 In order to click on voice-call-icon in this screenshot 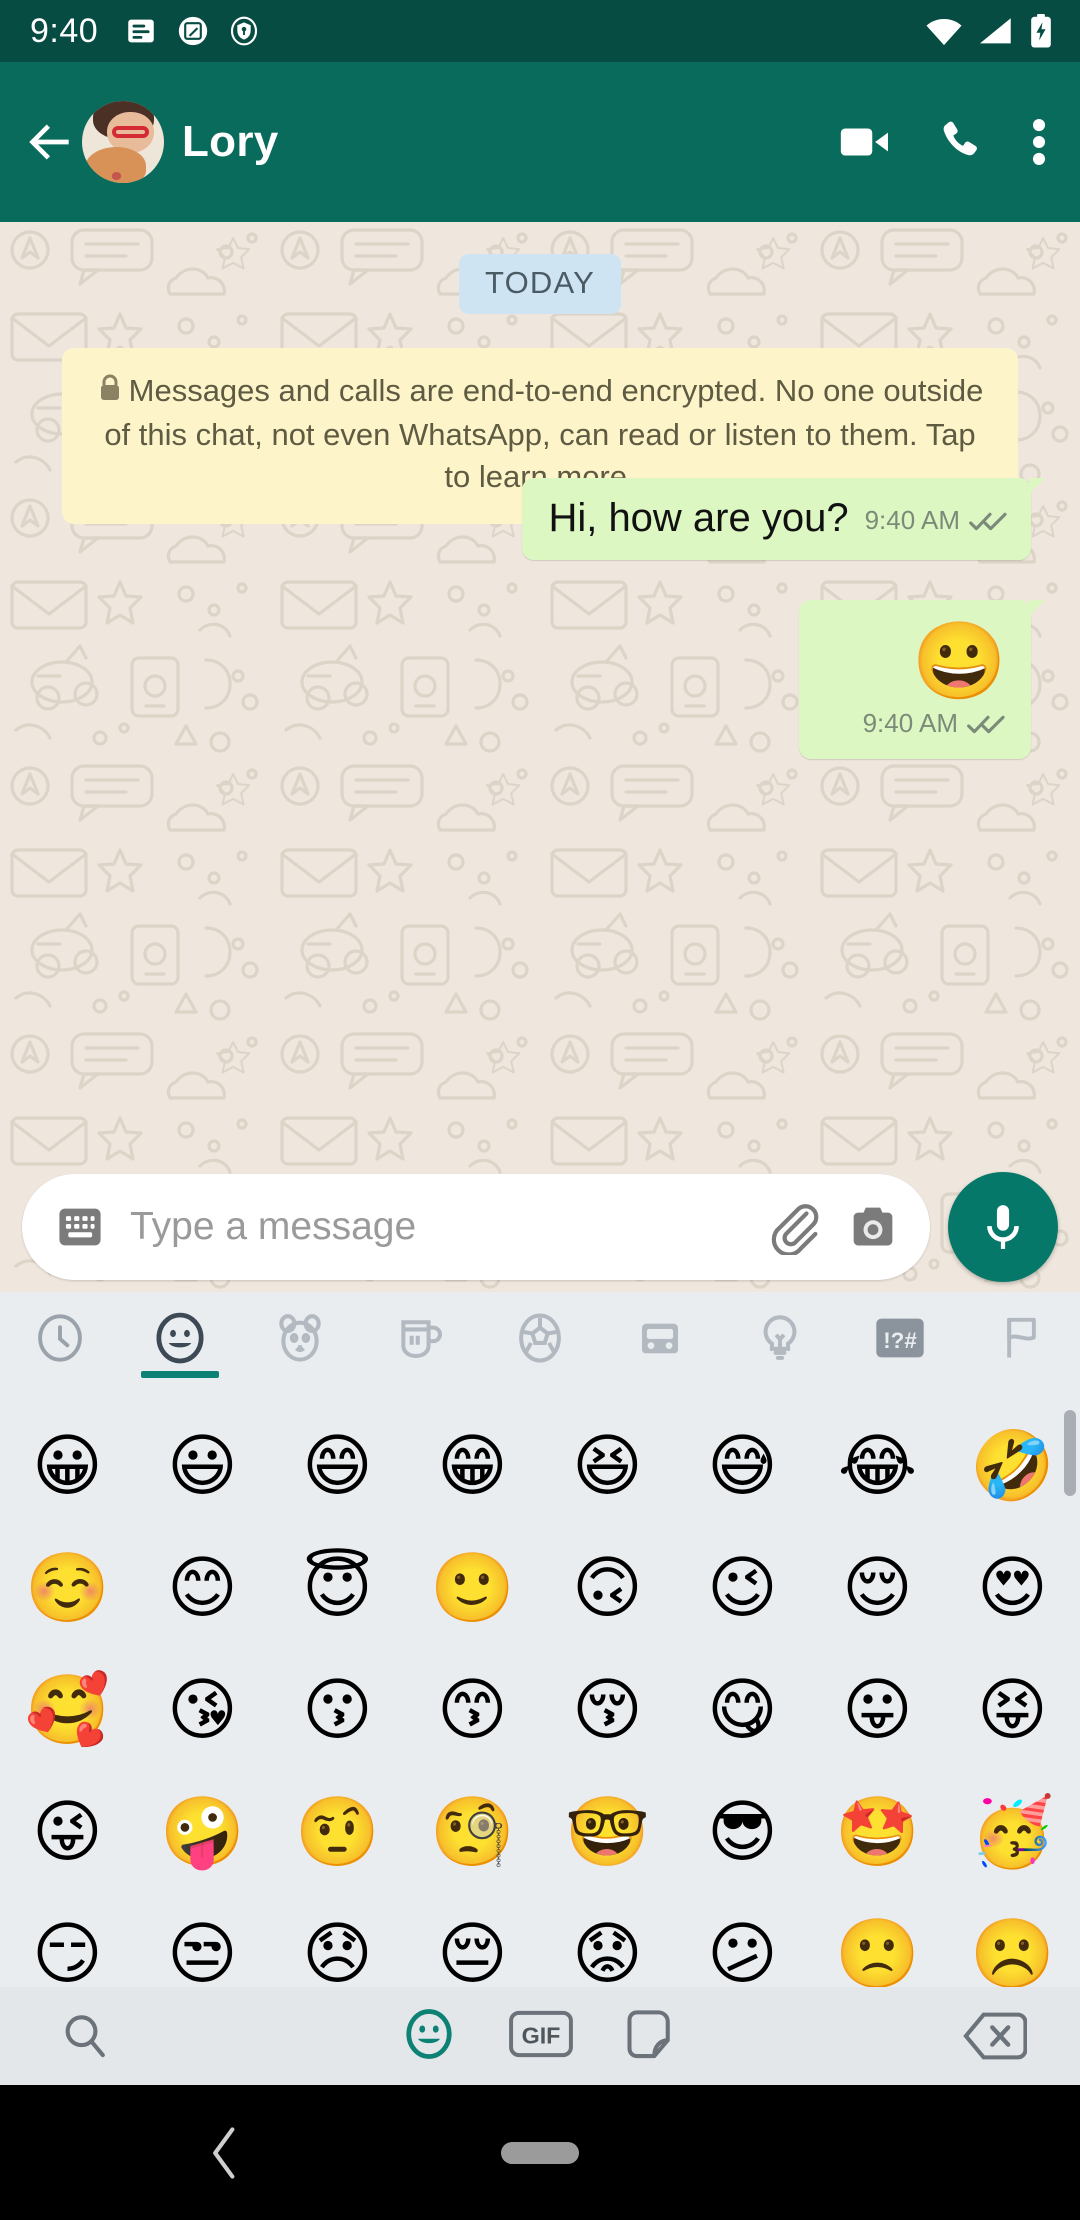, I will do `click(961, 142)`.